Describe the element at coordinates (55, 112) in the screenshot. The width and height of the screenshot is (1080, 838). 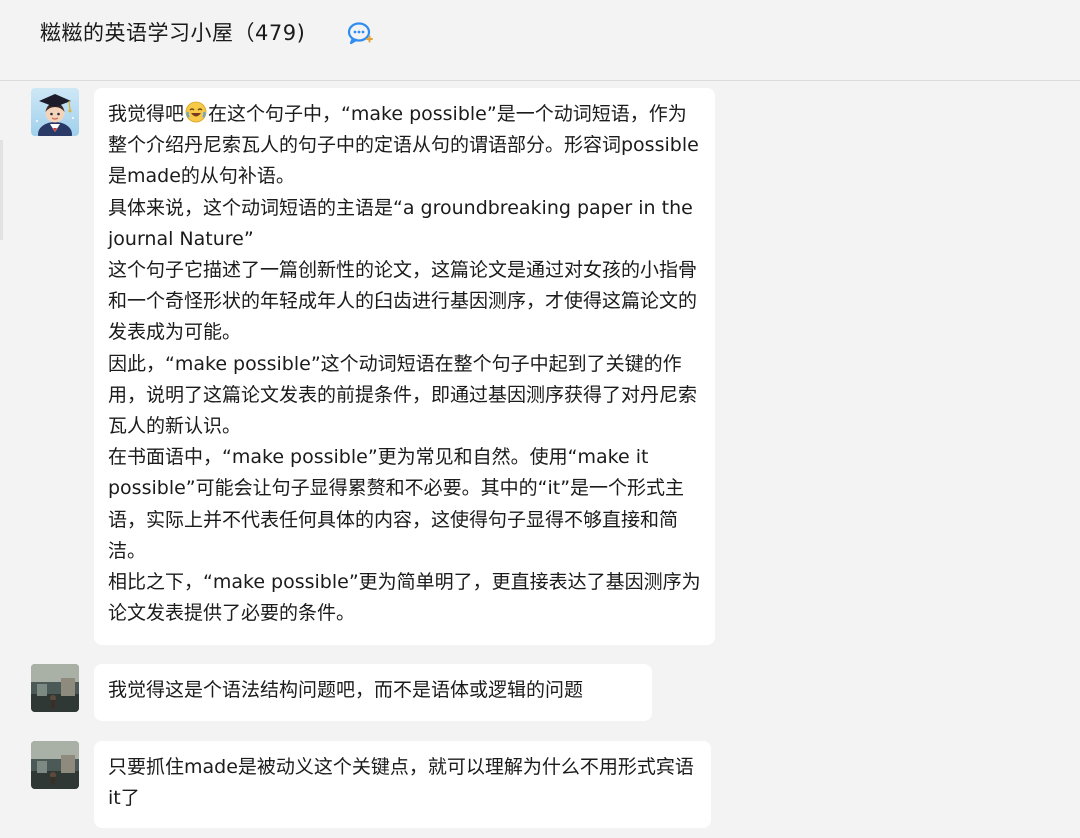
I see `graduate-avatar` at that location.